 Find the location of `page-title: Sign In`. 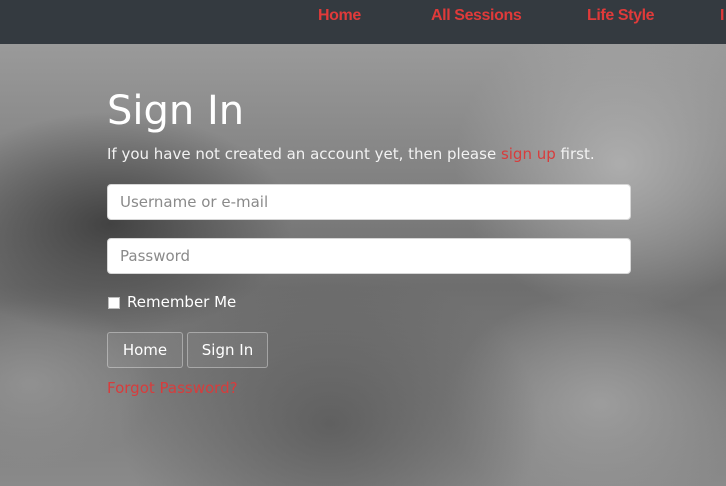

page-title: Sign In is located at coordinates (176, 111).